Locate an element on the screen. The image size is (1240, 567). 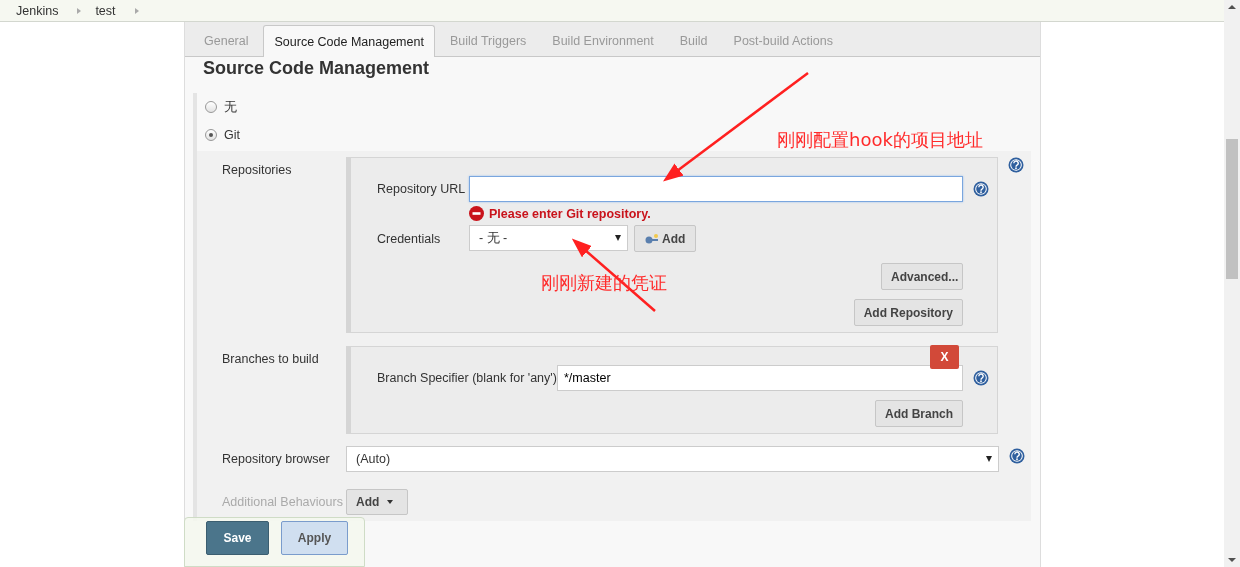
field-label: Repository browser is located at coordinates (276, 458).